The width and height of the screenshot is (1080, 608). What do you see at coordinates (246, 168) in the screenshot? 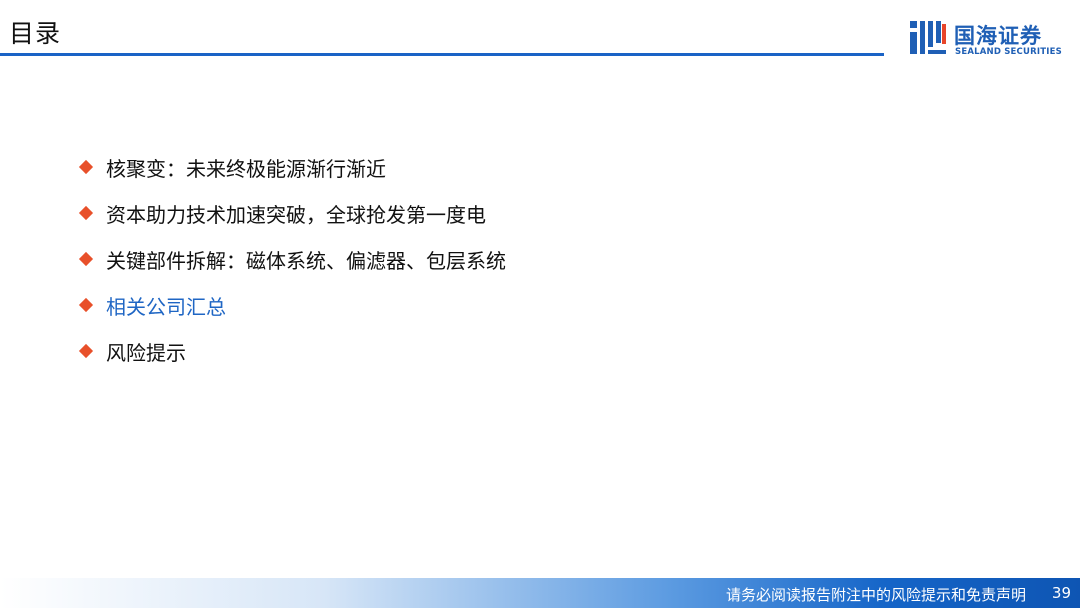
I see `toc-item-label: 核聚变：未来终极能源渐行渐近` at bounding box center [246, 168].